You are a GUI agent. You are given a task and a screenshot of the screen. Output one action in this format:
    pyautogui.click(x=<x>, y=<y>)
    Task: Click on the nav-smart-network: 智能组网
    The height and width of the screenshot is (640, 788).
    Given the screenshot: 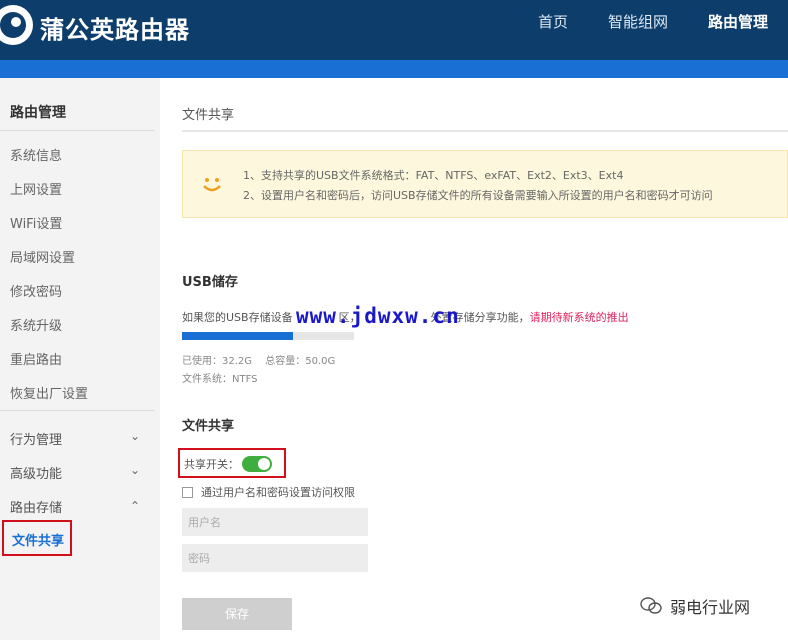 What is the action you would take?
    pyautogui.click(x=638, y=30)
    